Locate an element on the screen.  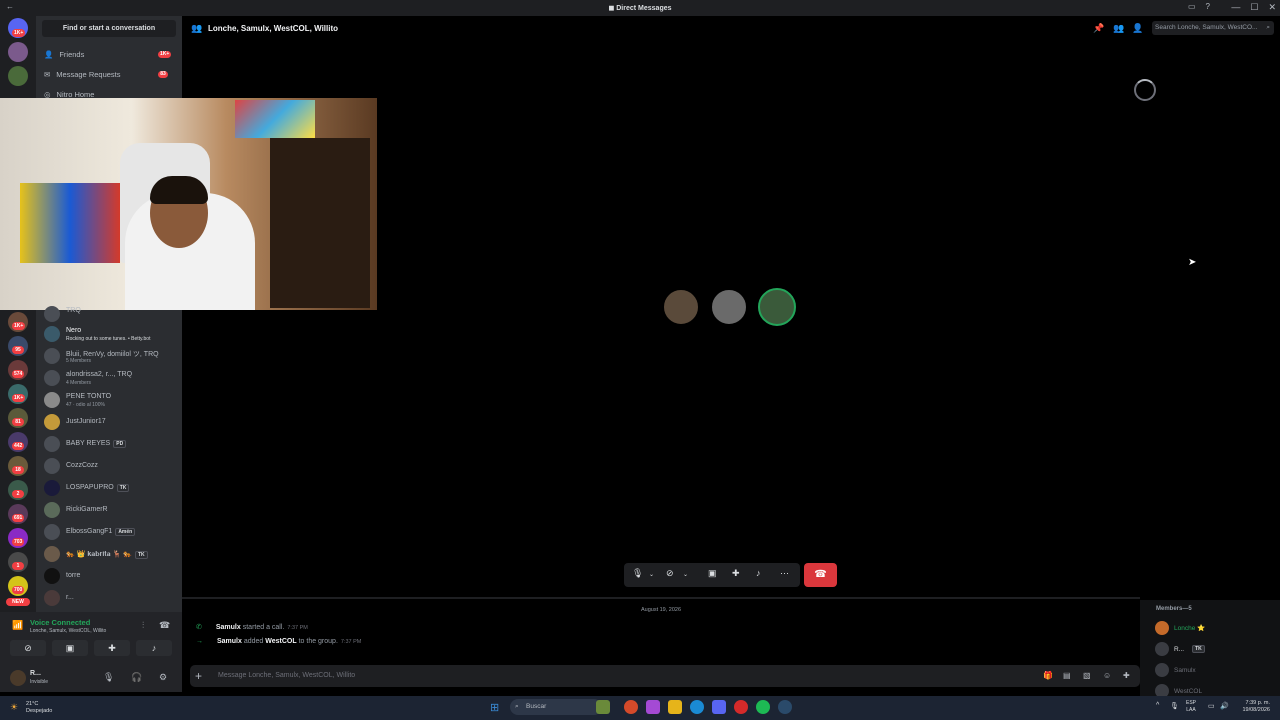
steam-icon is located at coordinates (785, 707).